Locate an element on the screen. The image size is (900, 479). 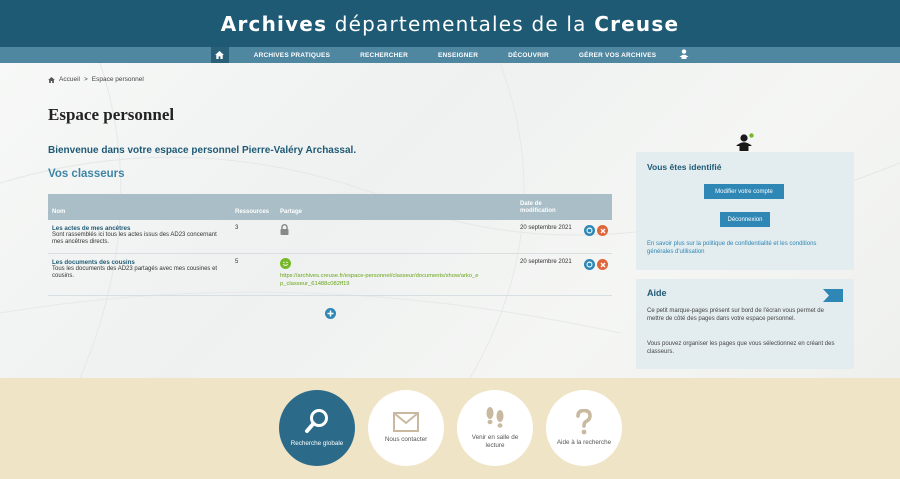
question-icon is located at coordinates (584, 422).